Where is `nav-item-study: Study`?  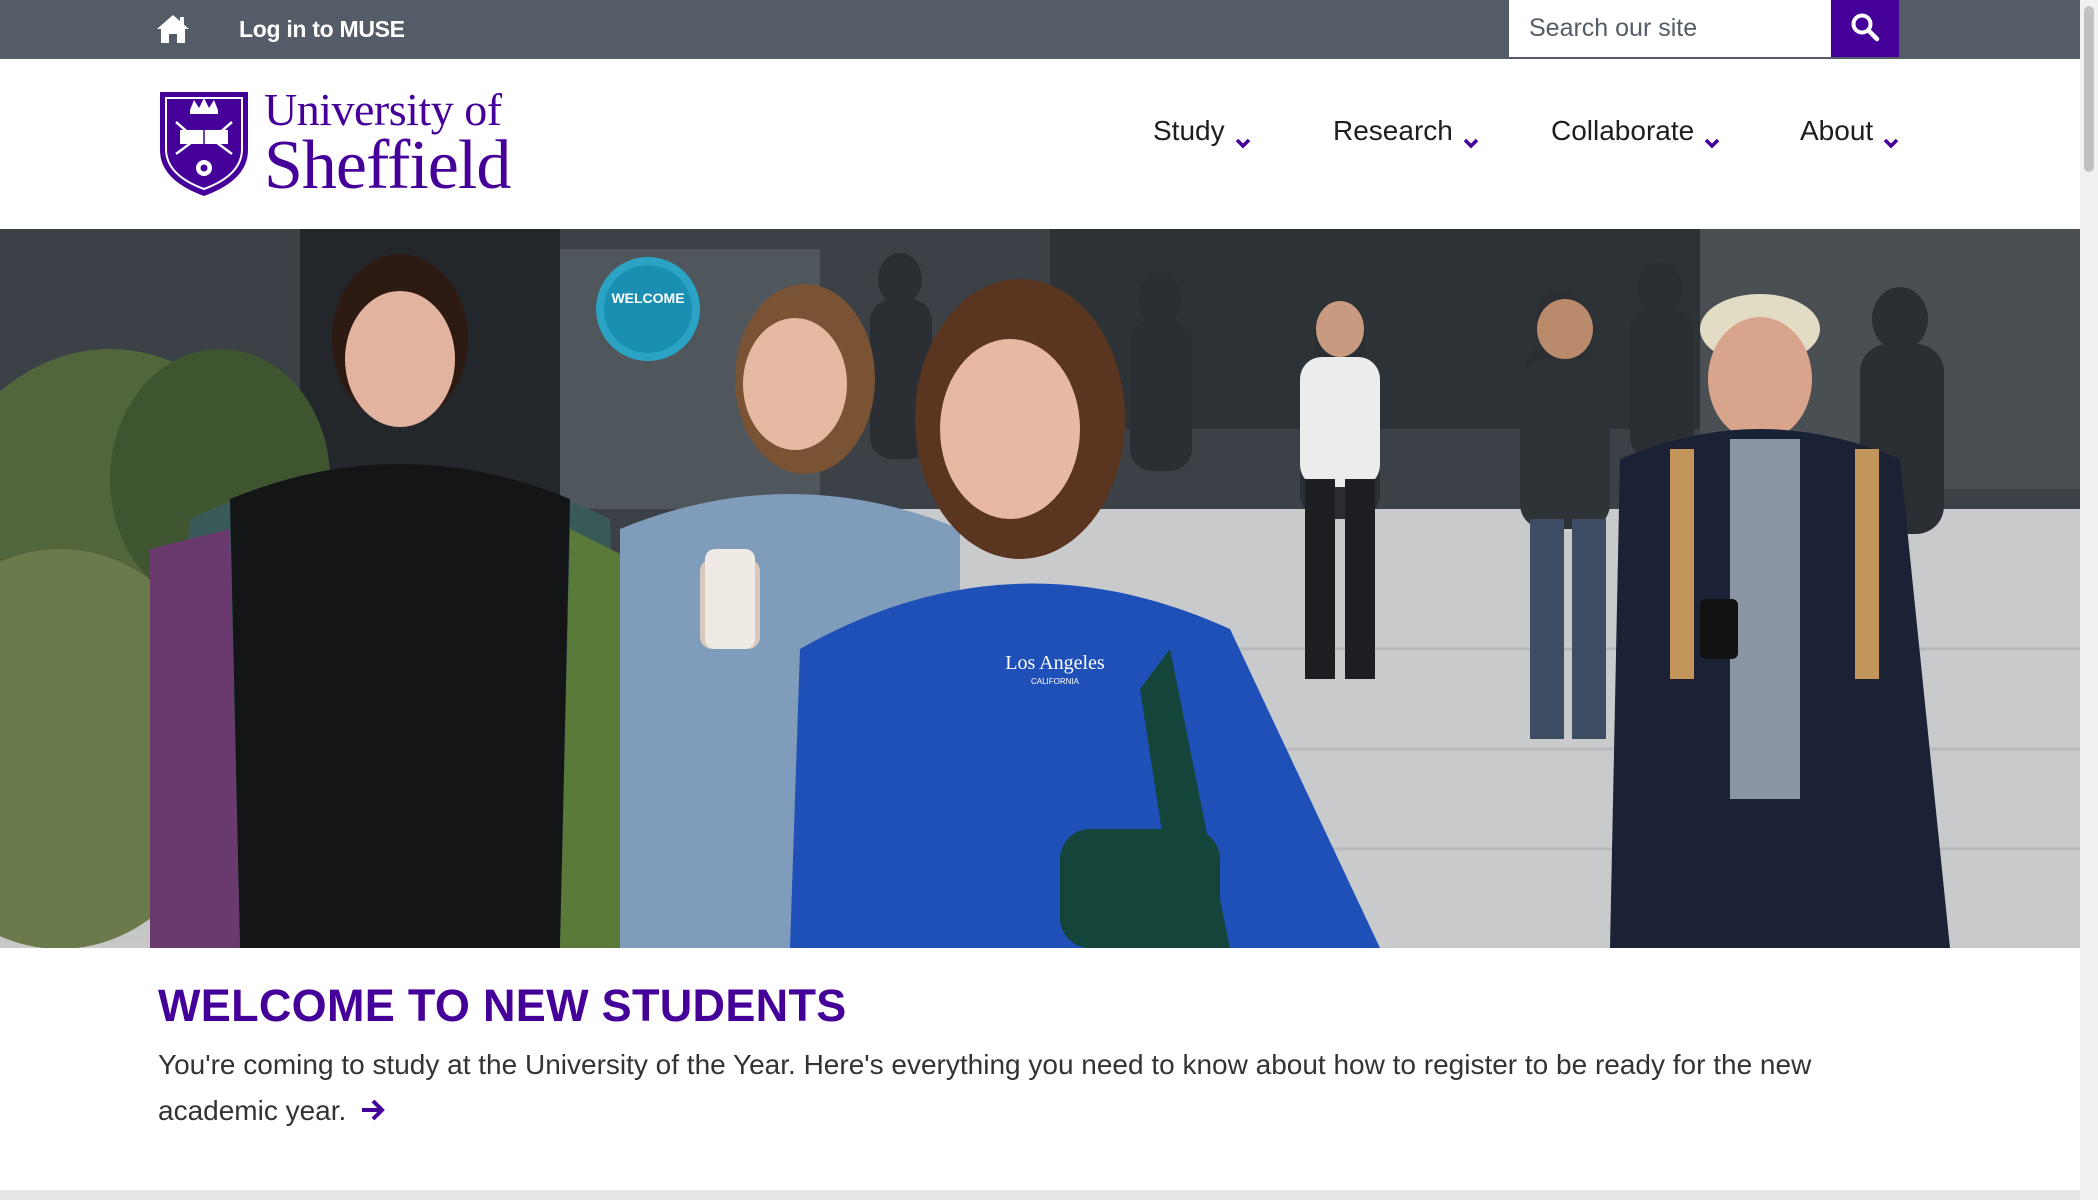
nav-item-study: Study is located at coordinates (1202, 132).